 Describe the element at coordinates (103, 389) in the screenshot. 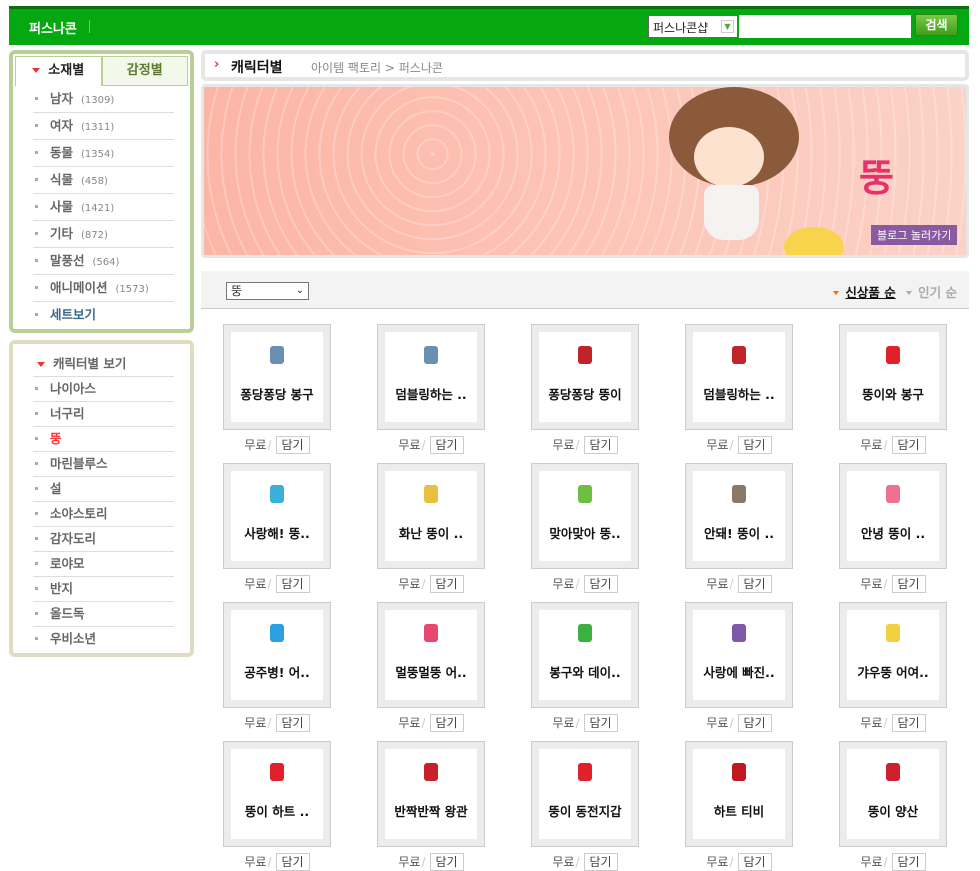

I see `character-item: 나이아스` at that location.